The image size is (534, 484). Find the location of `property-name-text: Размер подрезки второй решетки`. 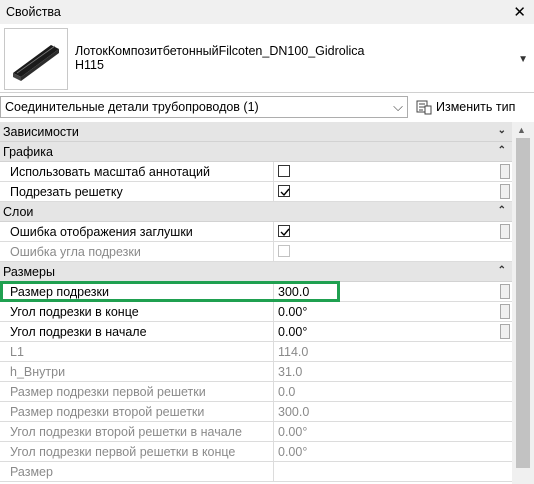

property-name-text: Размер подрезки второй решетки is located at coordinates (107, 412).